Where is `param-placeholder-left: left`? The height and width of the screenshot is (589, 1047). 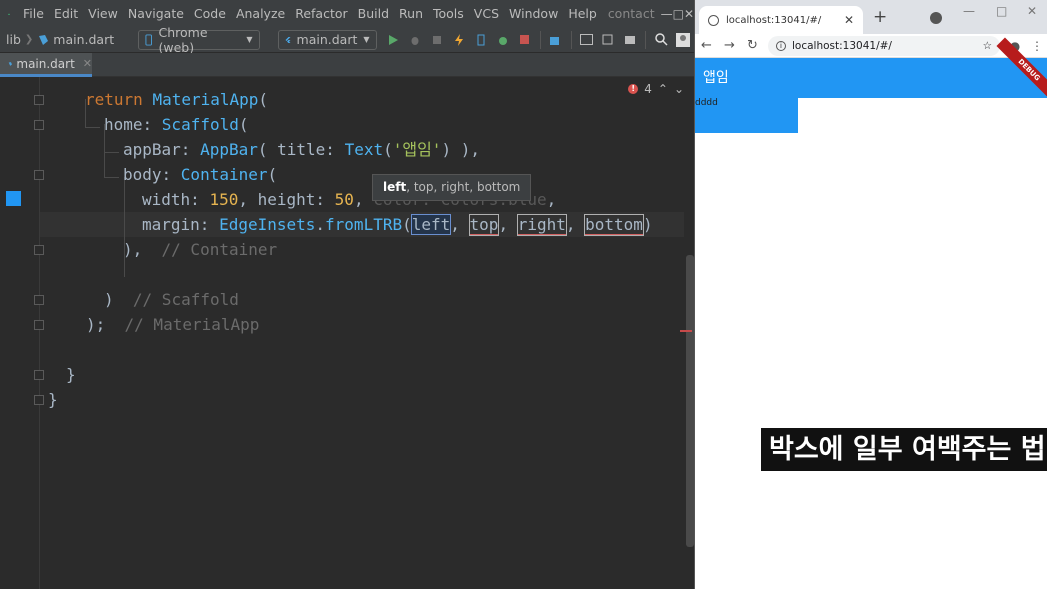
param-placeholder-left: left is located at coordinates (431, 224).